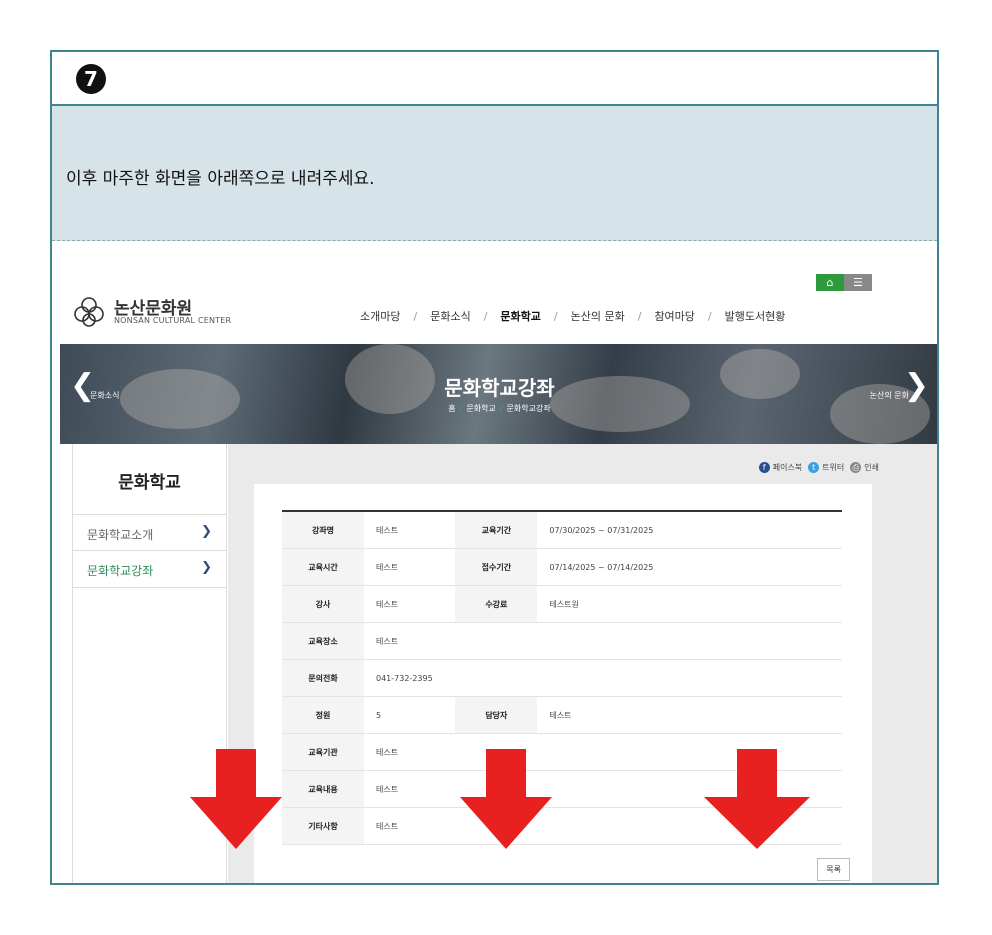 The width and height of the screenshot is (992, 935). What do you see at coordinates (480, 408) in the screenshot?
I see `breadcrumb-culture-school: 문화학교` at bounding box center [480, 408].